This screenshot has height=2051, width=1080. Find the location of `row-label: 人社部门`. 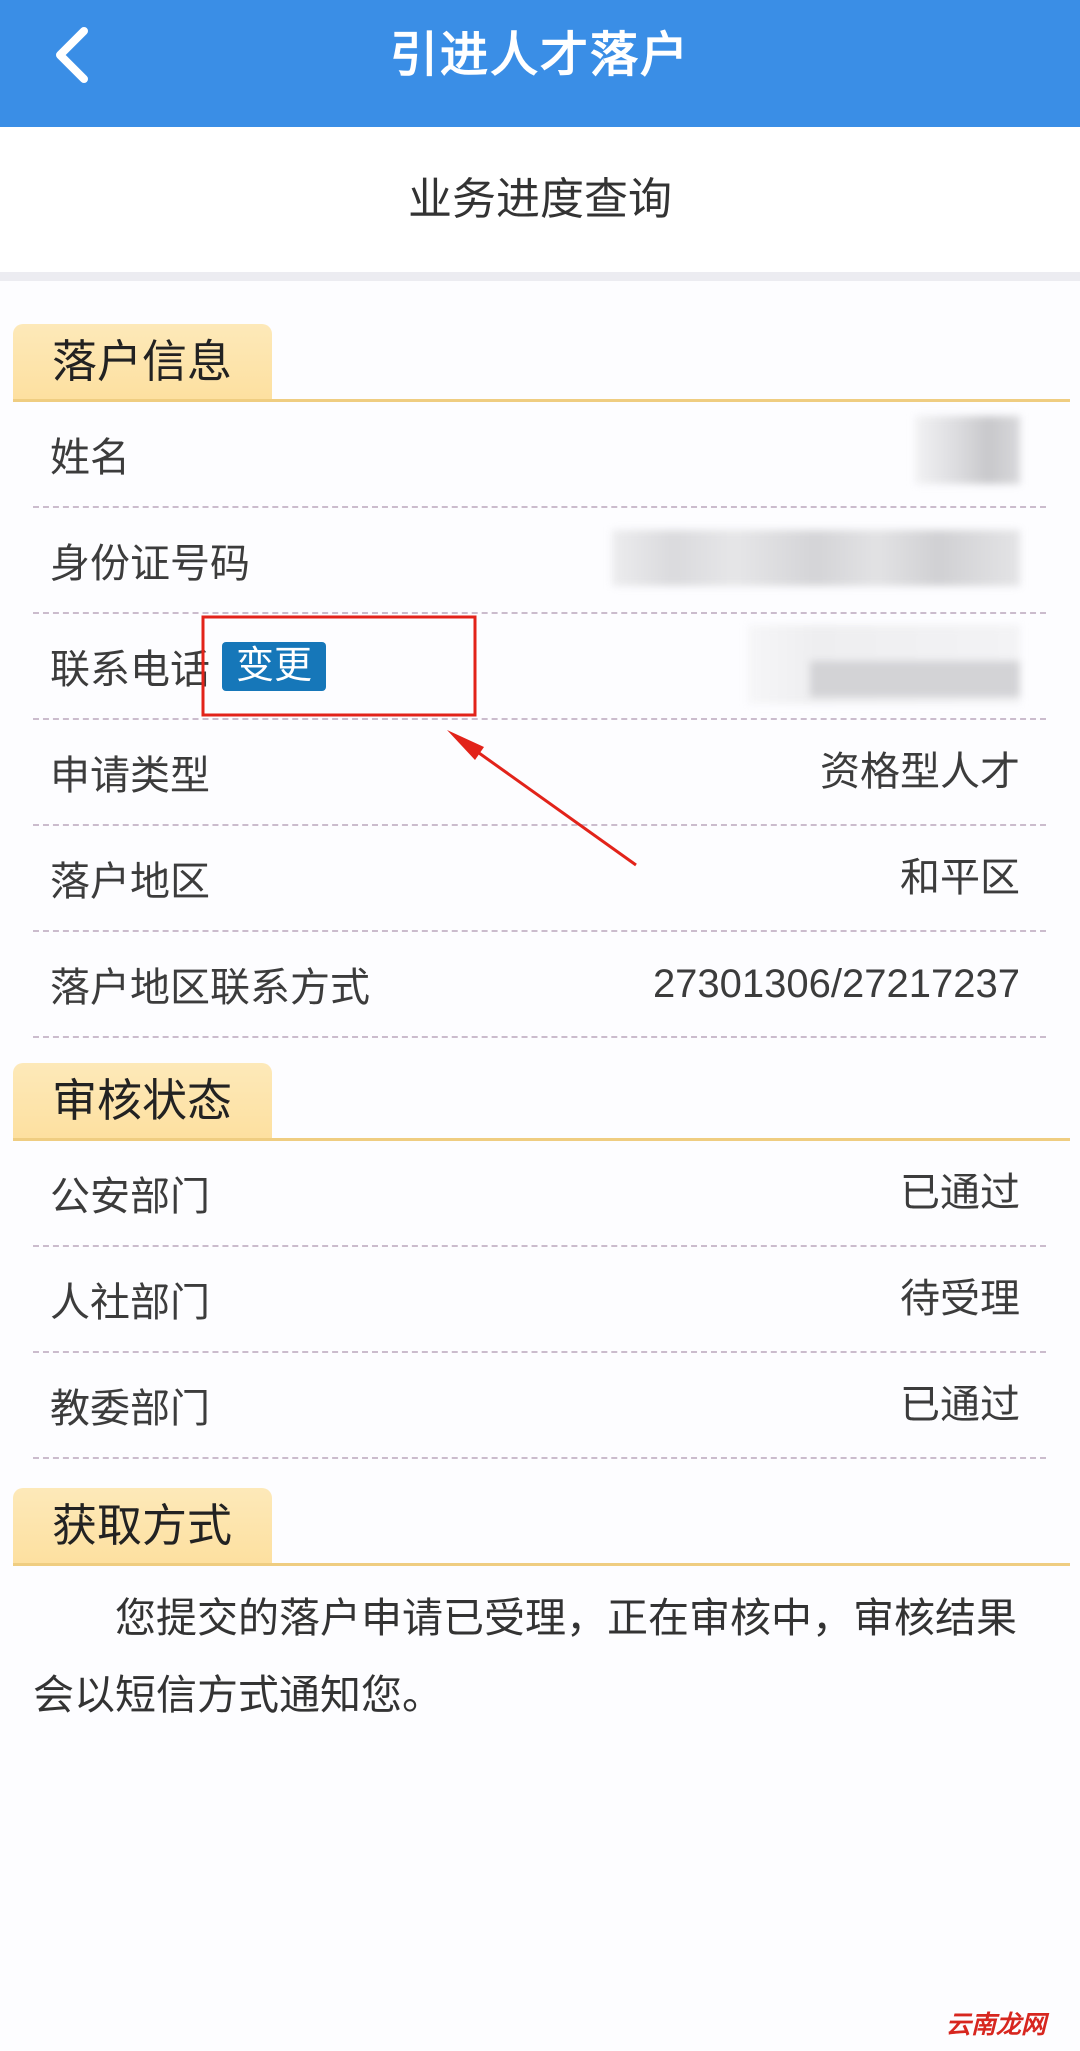

row-label: 人社部门 is located at coordinates (130, 1303).